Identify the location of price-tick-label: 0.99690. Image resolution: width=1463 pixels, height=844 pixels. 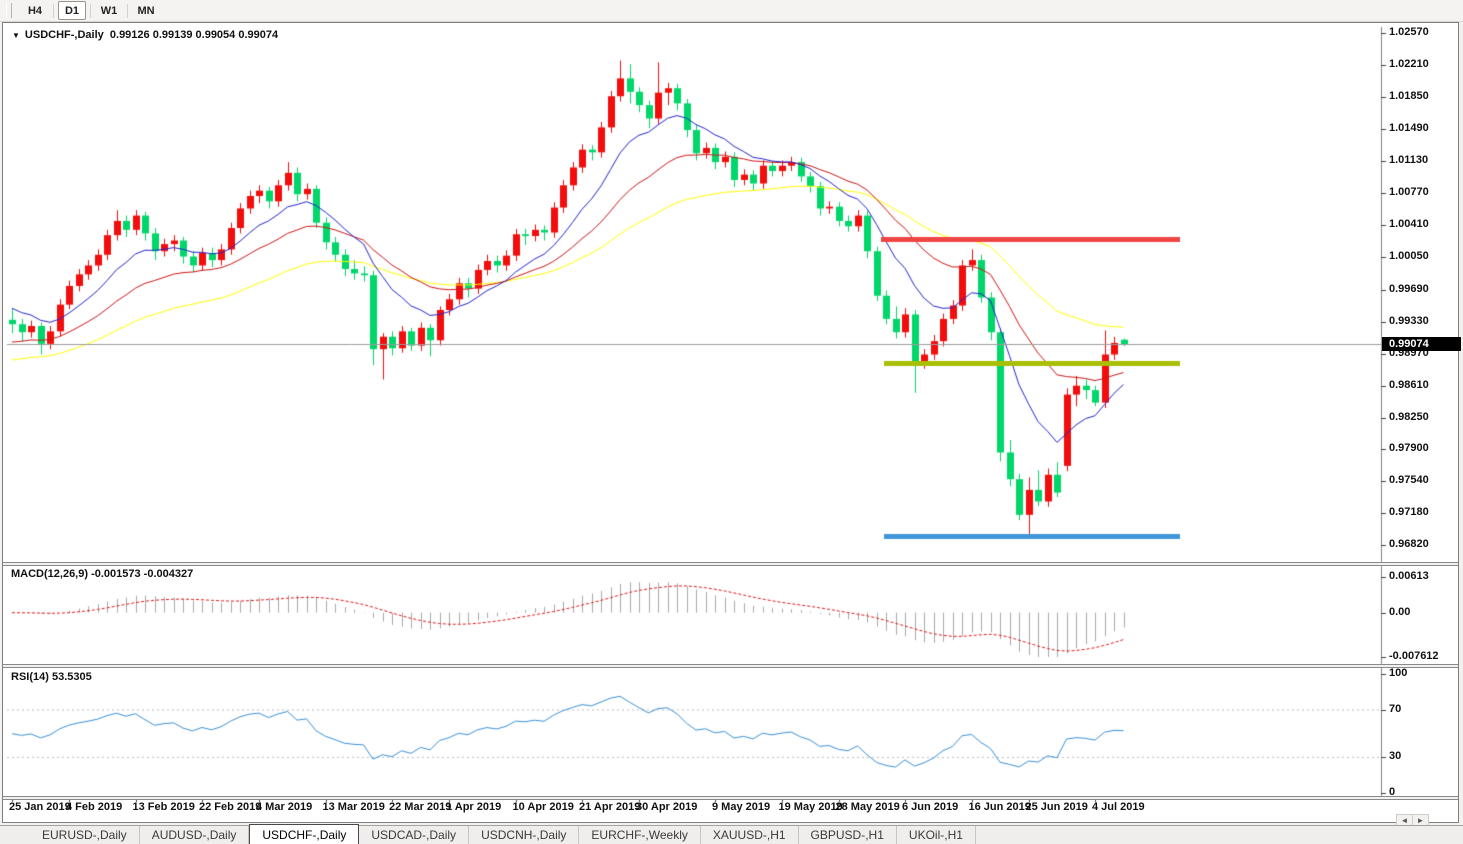
(1409, 288).